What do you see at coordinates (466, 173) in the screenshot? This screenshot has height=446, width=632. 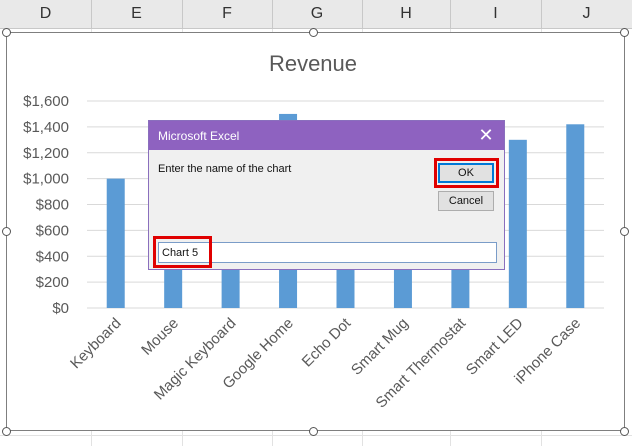 I see `ok-button: OK` at bounding box center [466, 173].